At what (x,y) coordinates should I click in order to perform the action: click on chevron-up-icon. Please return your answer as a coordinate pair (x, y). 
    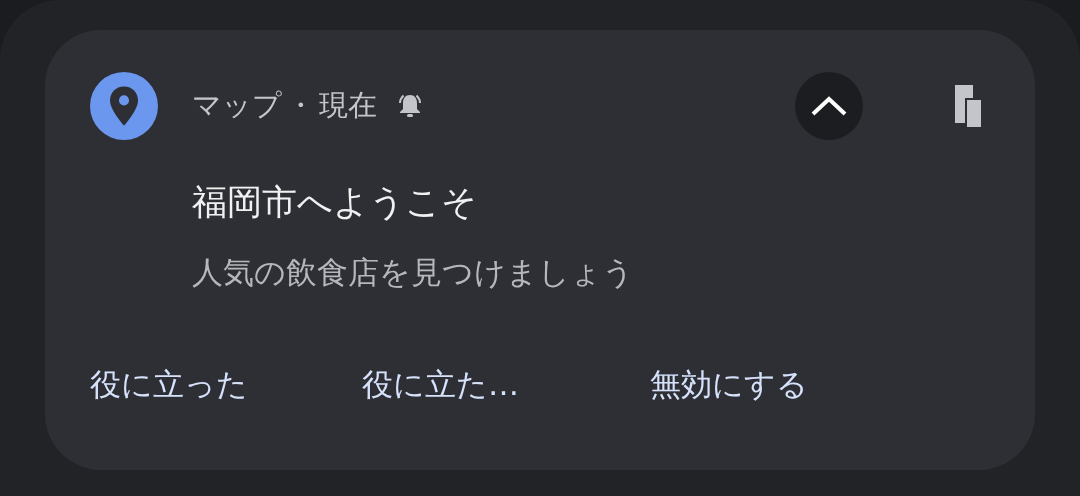
    Looking at the image, I should click on (829, 106).